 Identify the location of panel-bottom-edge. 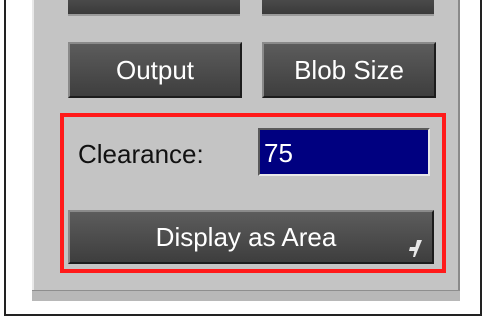
(246, 295).